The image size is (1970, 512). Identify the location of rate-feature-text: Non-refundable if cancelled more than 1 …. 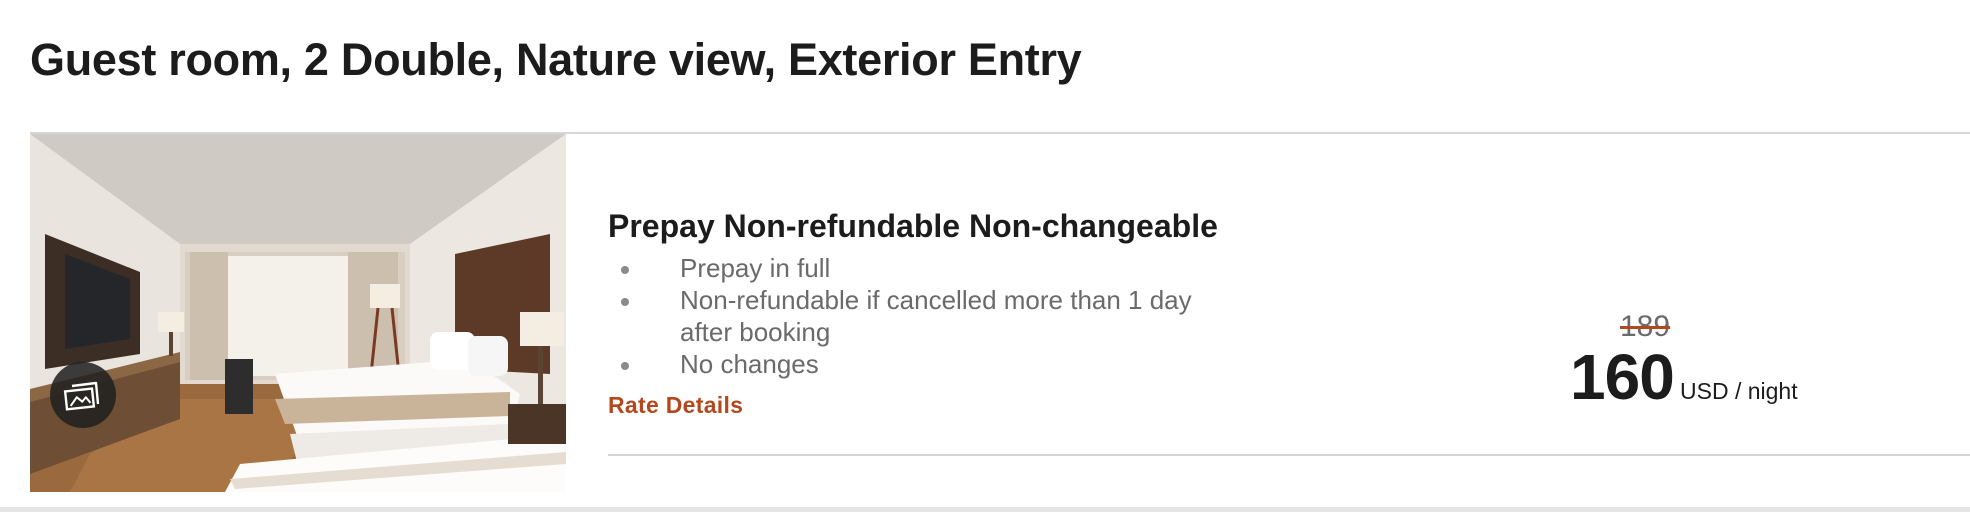
(936, 316).